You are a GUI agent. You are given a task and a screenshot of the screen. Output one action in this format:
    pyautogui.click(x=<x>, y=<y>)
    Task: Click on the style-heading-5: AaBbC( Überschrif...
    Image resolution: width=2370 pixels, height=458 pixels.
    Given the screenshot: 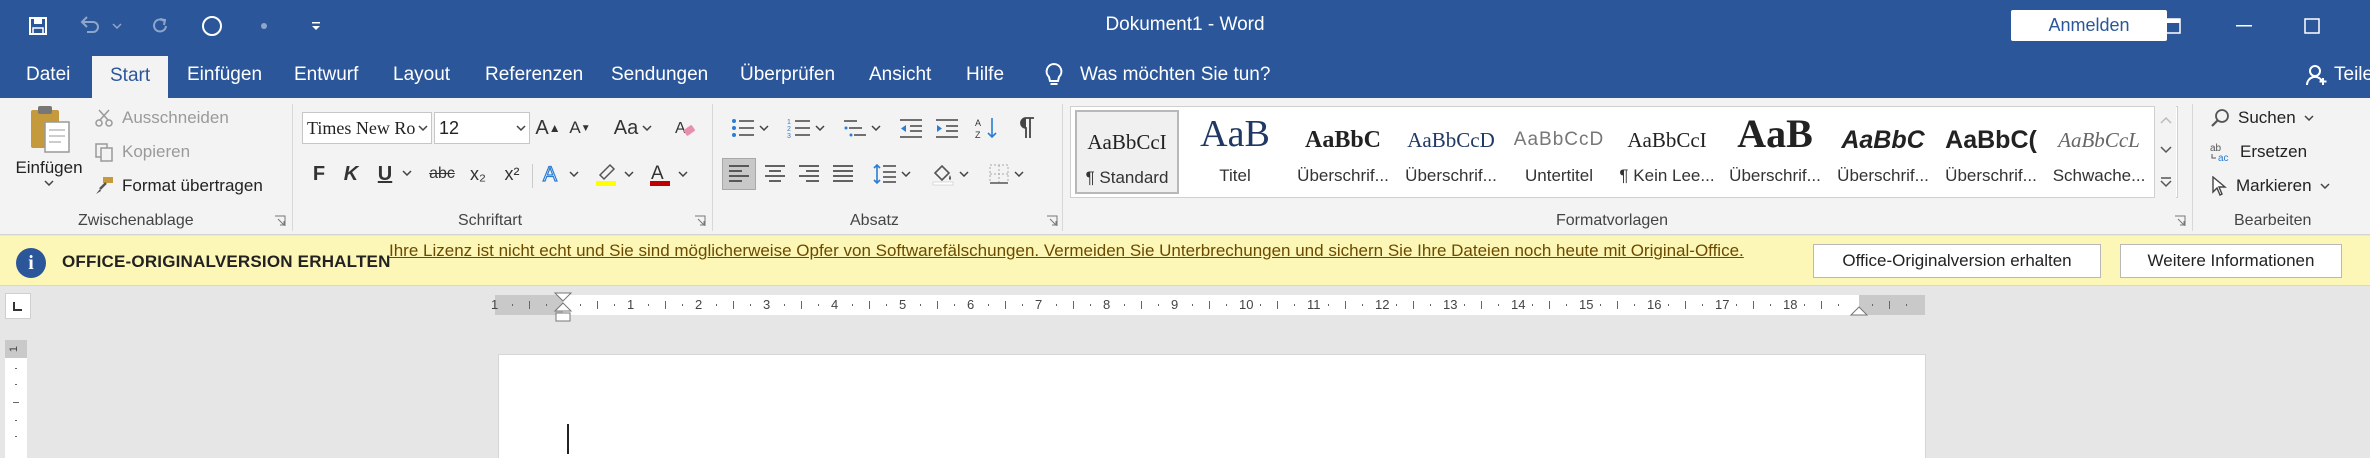 What is the action you would take?
    pyautogui.click(x=1991, y=152)
    